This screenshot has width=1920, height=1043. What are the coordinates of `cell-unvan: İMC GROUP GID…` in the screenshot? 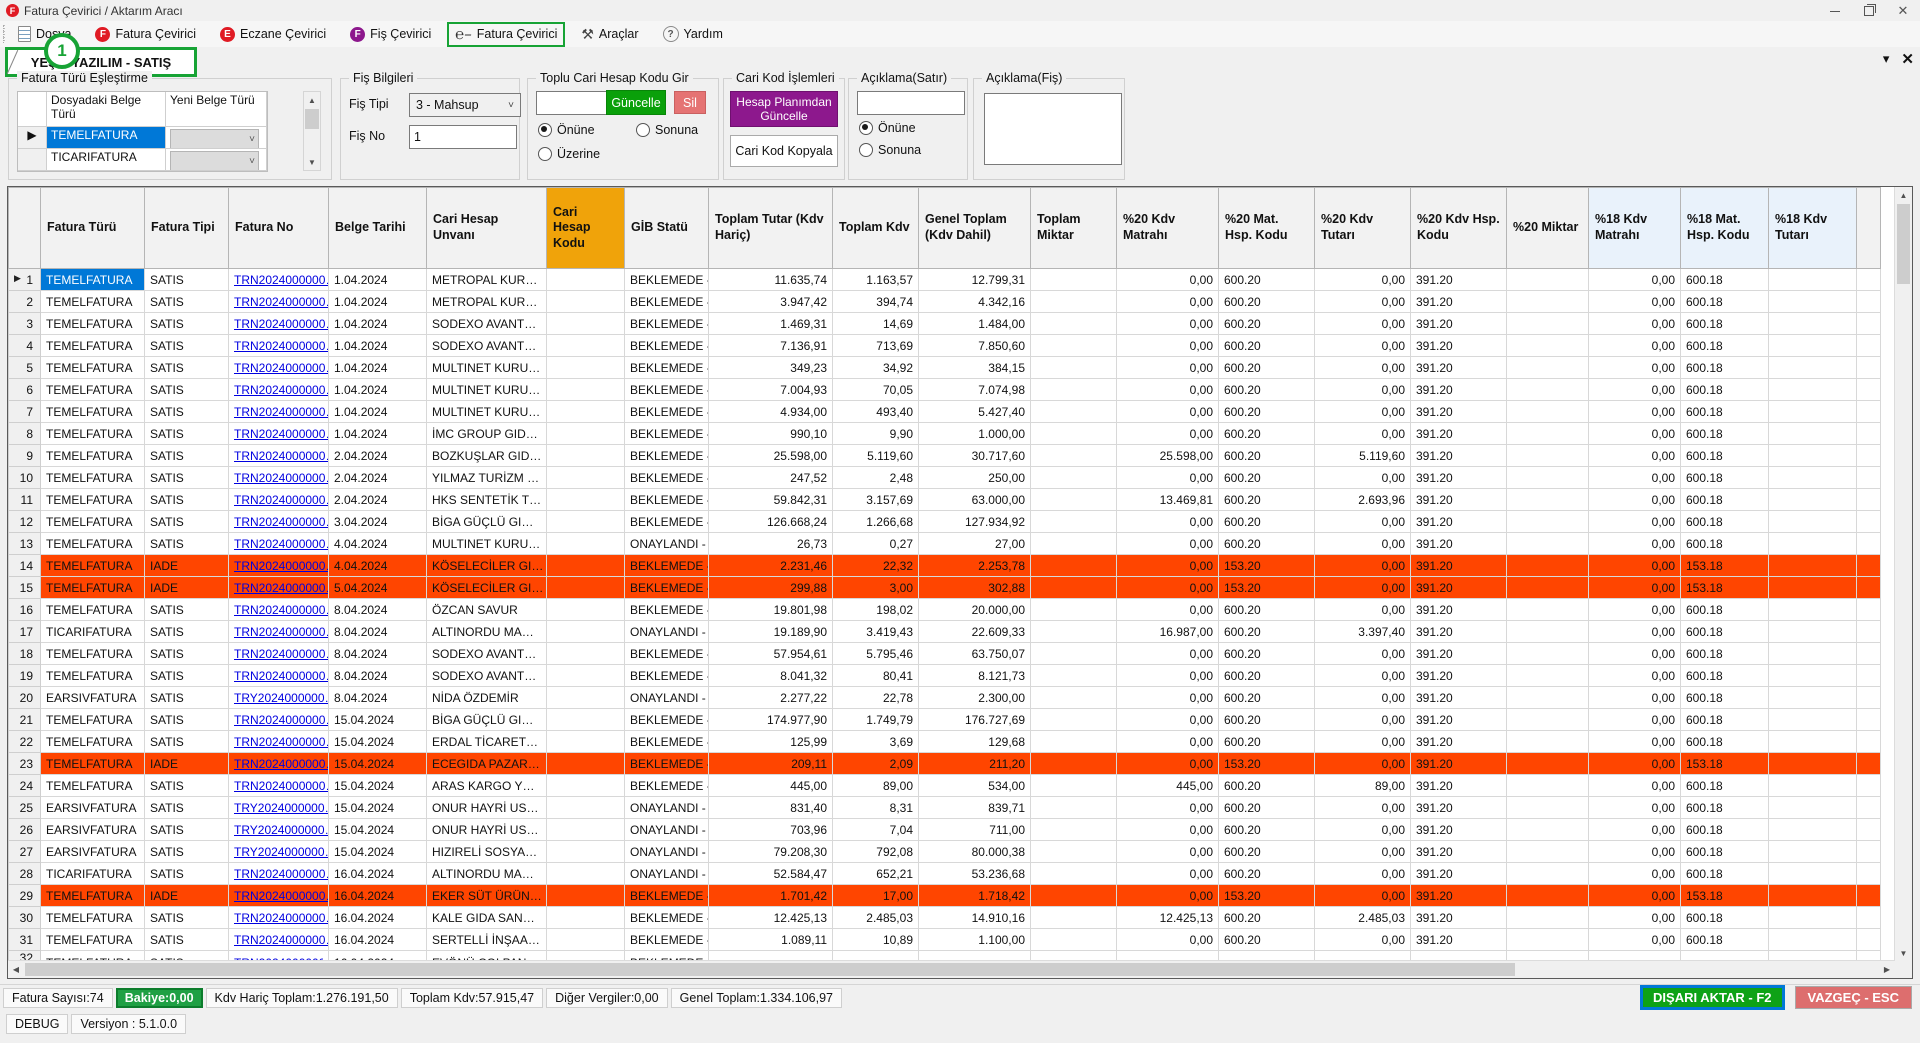 It's located at (486, 433).